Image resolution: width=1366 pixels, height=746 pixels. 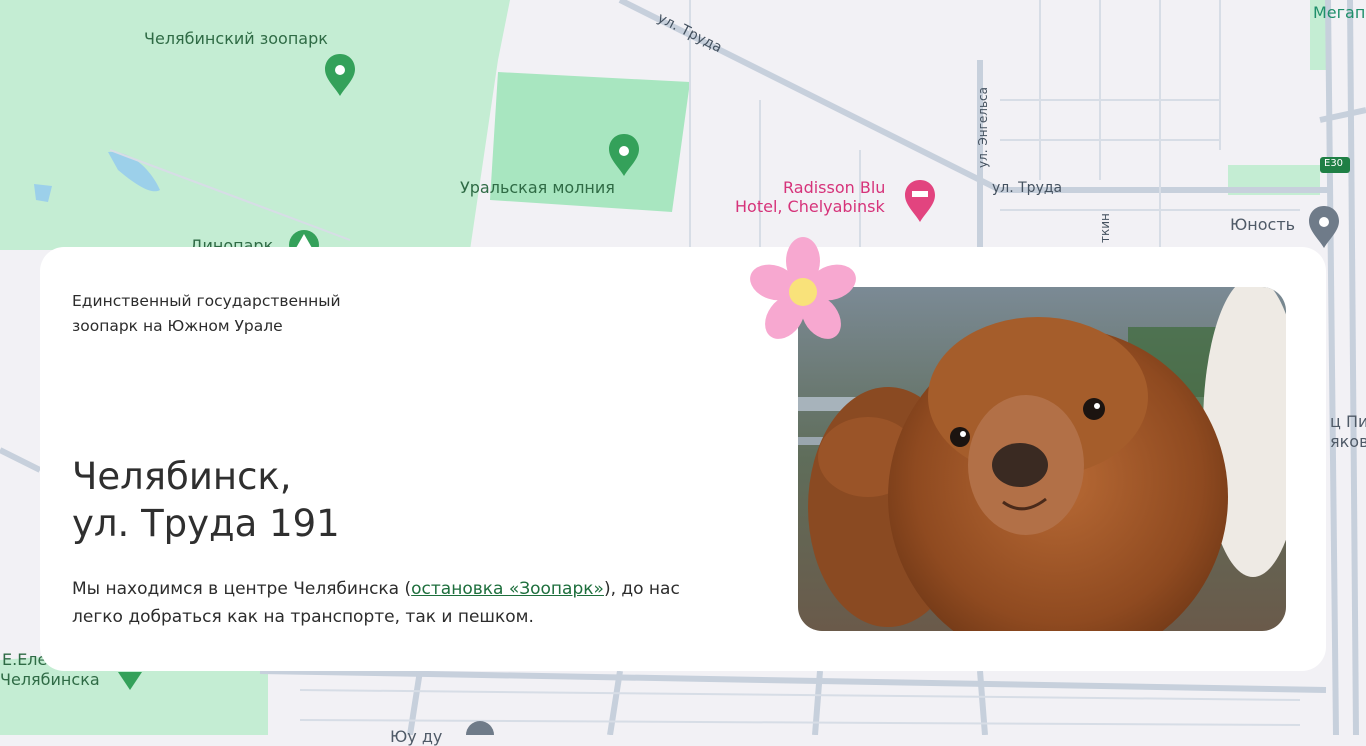 What do you see at coordinates (416, 736) in the screenshot?
I see `map-label-bottom-center: Юу ду` at bounding box center [416, 736].